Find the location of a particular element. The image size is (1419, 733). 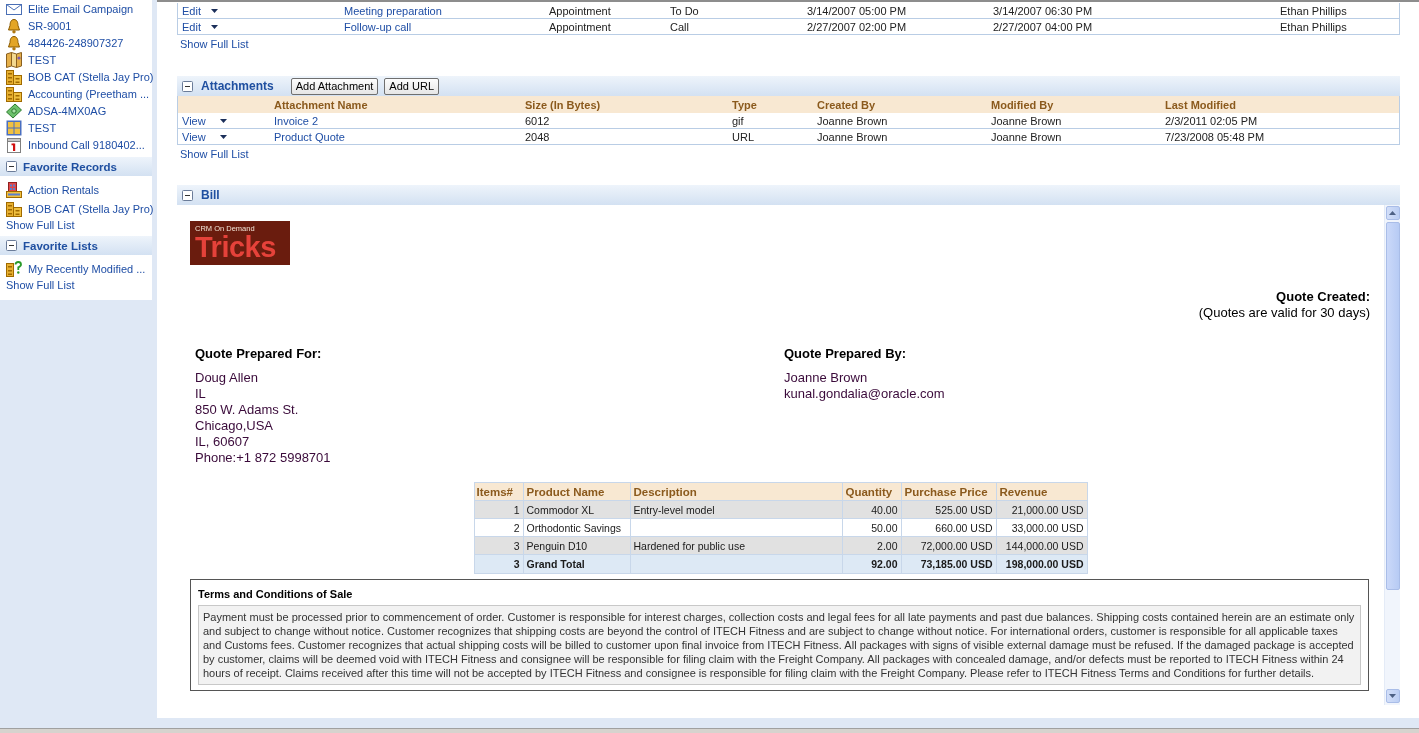

table-cell-text: 7/23/2008 05:48 PM is located at coordinates (1215, 136).